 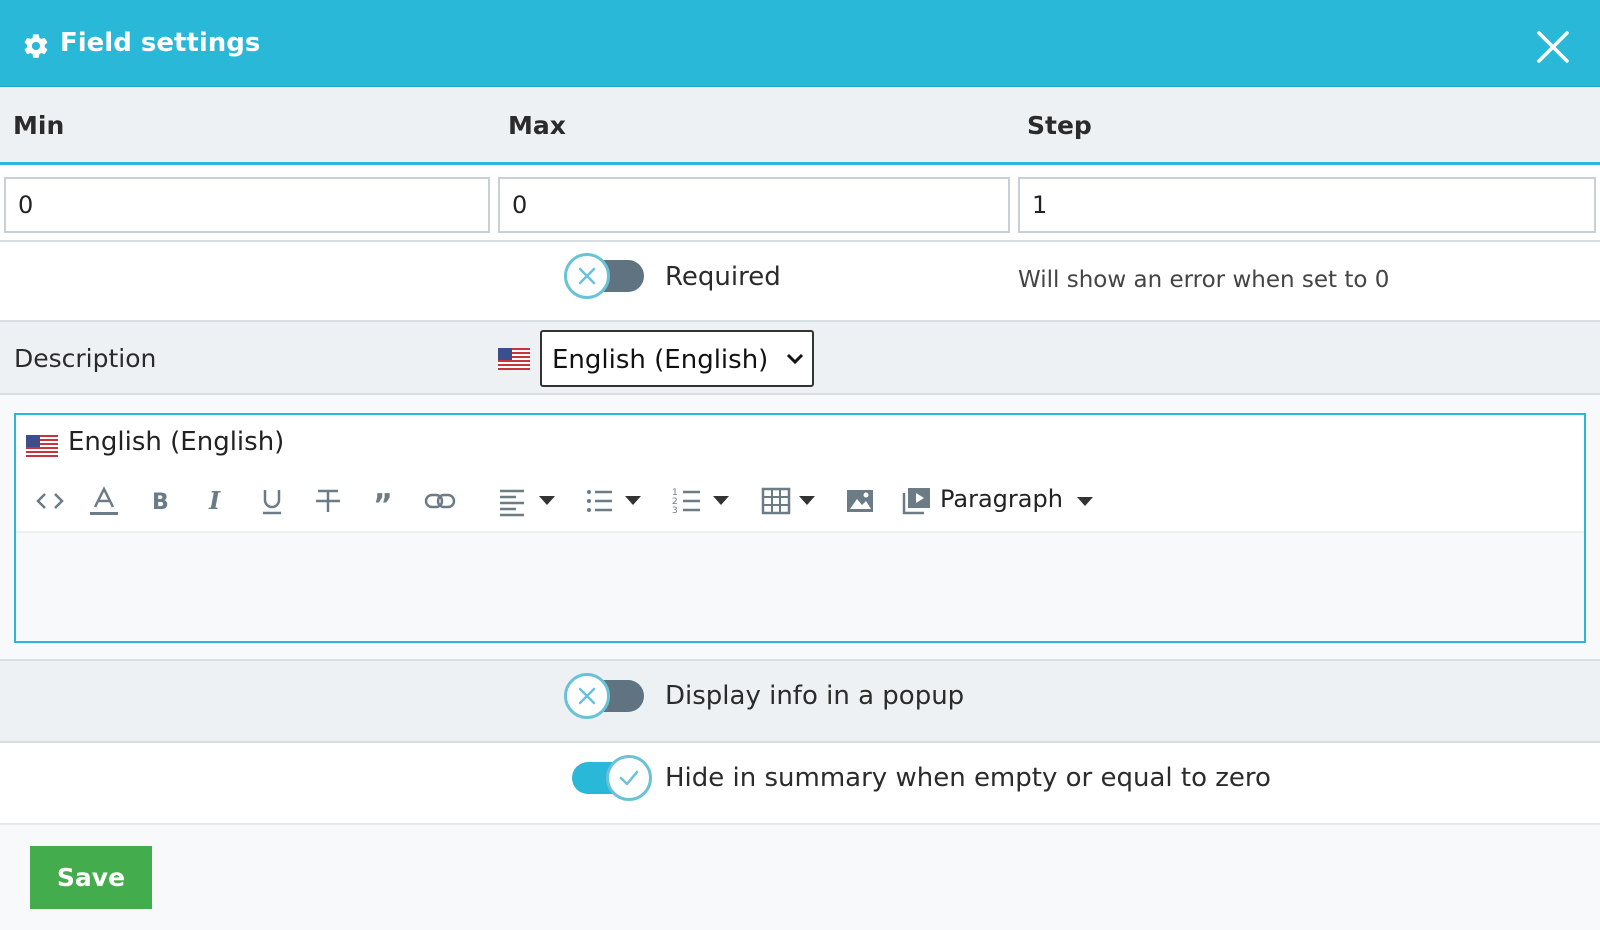 What do you see at coordinates (50, 501) in the screenshot?
I see `source-code-icon` at bounding box center [50, 501].